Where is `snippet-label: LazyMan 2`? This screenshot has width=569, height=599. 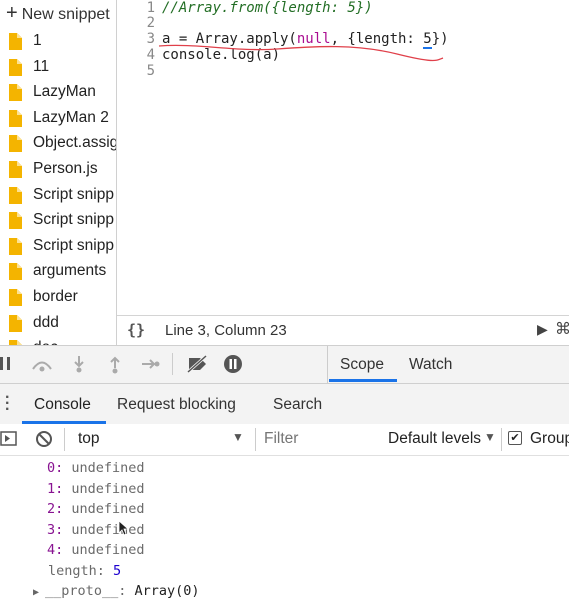
snippet-label: LazyMan 2 is located at coordinates (71, 117).